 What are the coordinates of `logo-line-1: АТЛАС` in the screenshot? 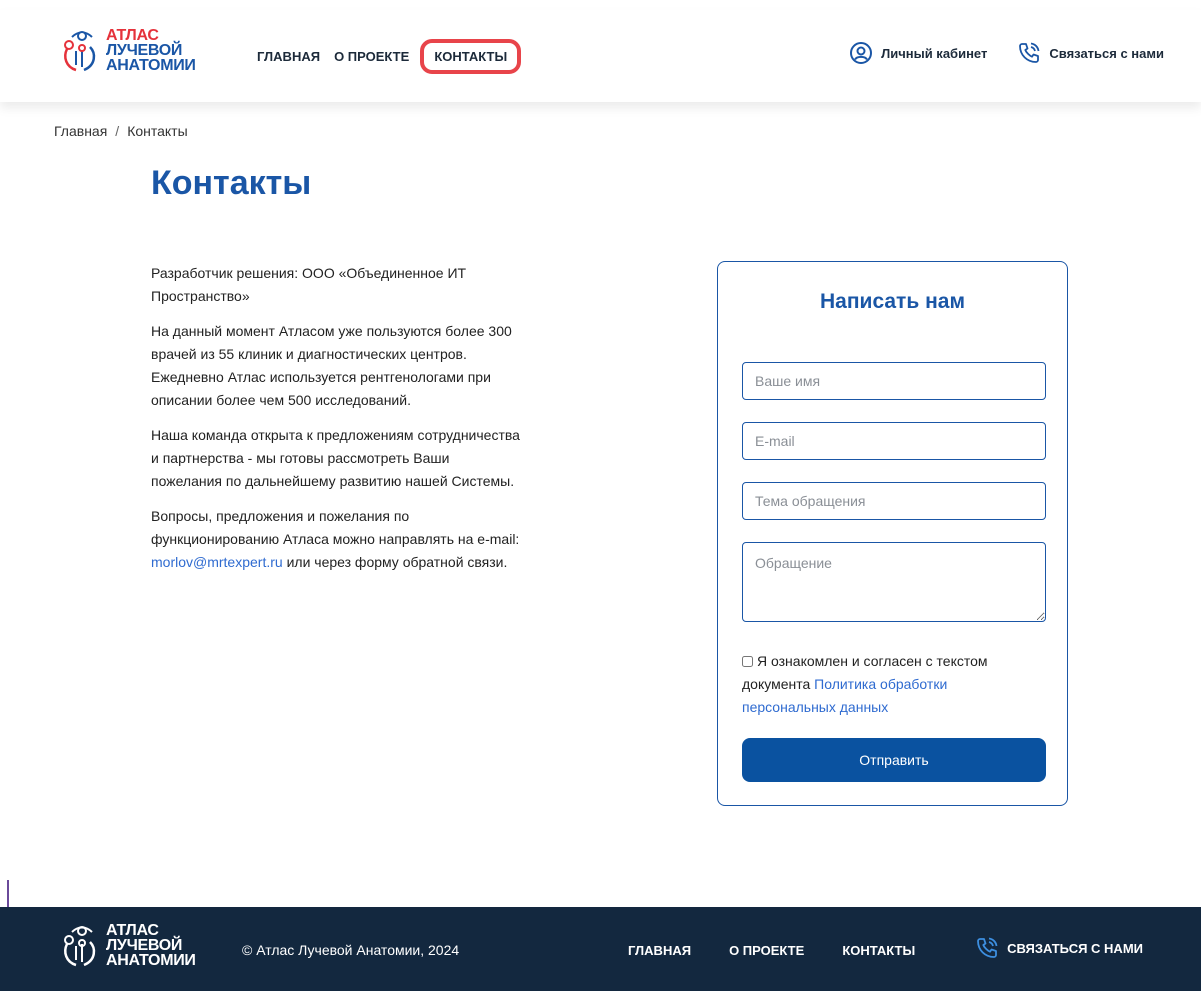 It's located at (132, 35).